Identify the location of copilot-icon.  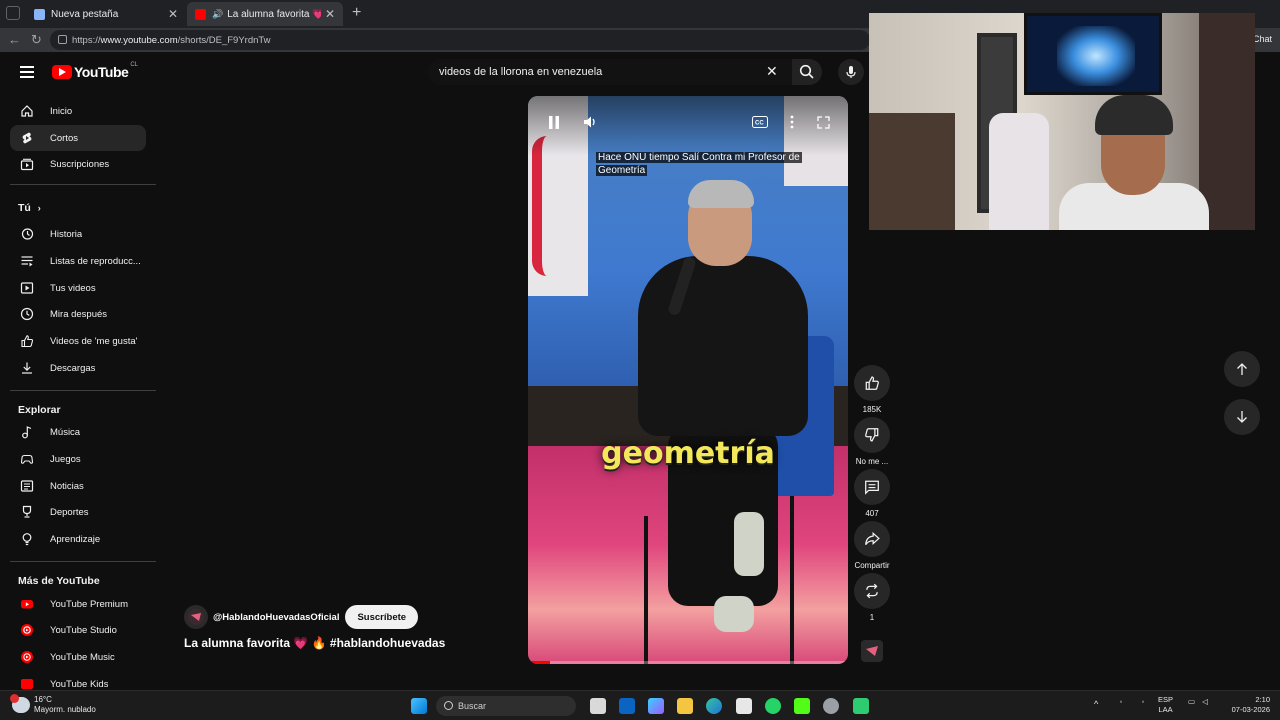
(656, 706).